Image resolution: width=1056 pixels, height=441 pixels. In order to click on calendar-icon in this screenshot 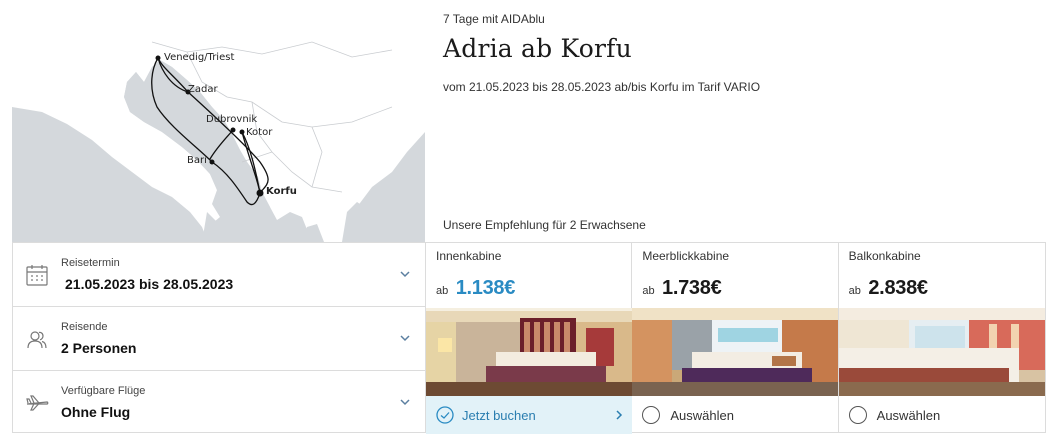, I will do `click(37, 275)`.